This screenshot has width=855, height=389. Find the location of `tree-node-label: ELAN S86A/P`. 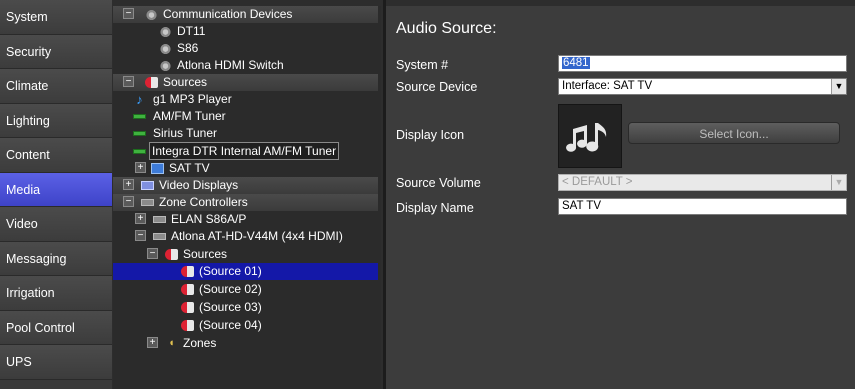

tree-node-label: ELAN S86A/P is located at coordinates (209, 219).